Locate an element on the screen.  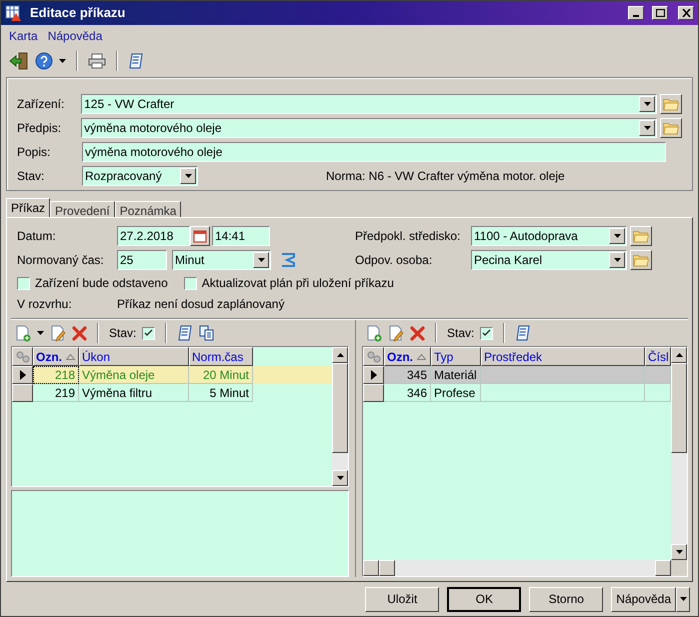
sort-icon is located at coordinates (421, 357).